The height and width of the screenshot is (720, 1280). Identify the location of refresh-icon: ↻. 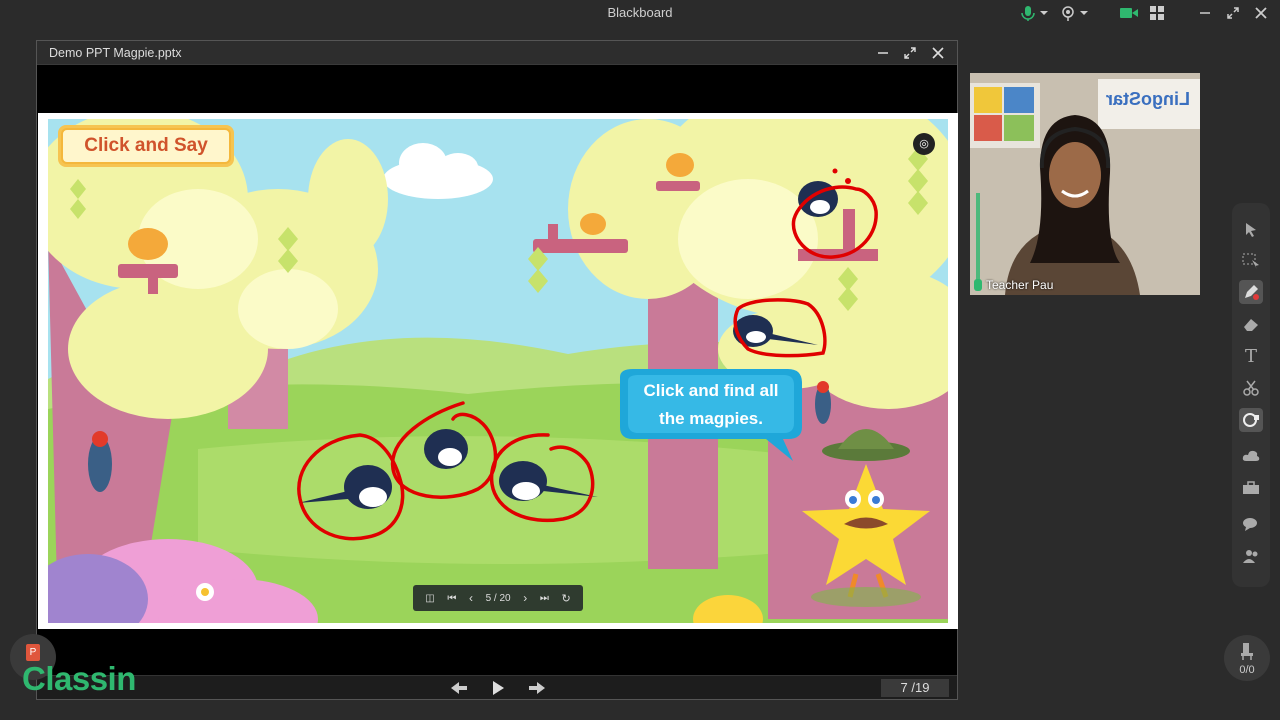
(565, 598).